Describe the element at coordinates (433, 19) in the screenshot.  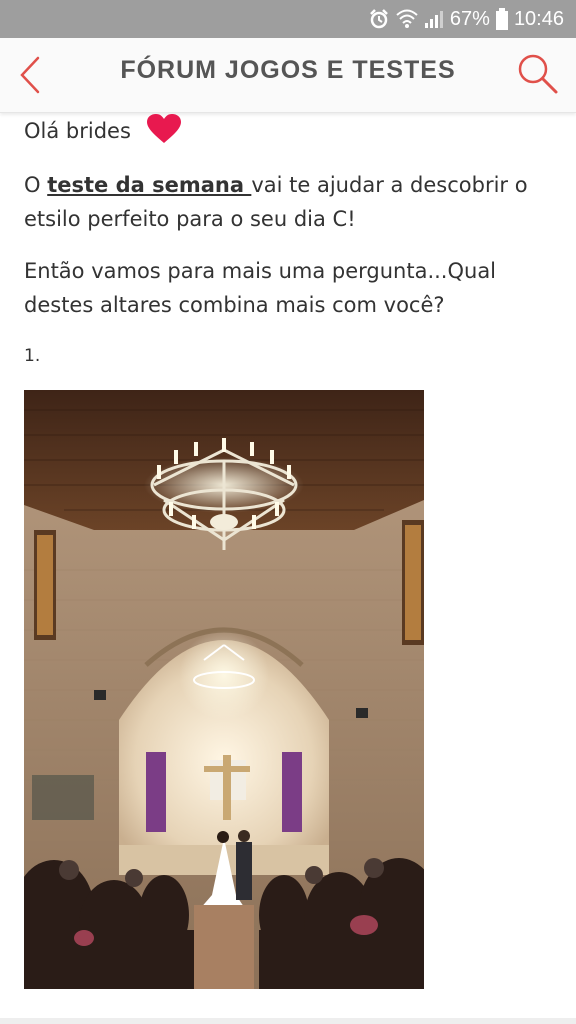
I see `signal-icon` at that location.